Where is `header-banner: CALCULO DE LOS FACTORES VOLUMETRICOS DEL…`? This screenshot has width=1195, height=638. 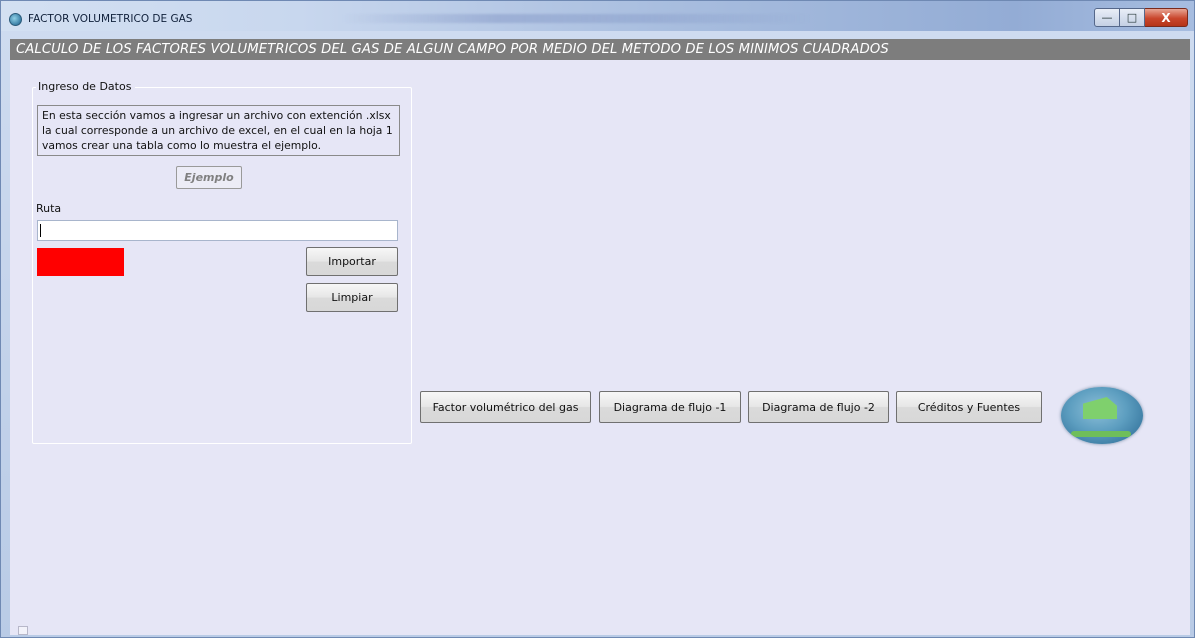
header-banner: CALCULO DE LOS FACTORES VOLUMETRICOS DEL… is located at coordinates (600, 49).